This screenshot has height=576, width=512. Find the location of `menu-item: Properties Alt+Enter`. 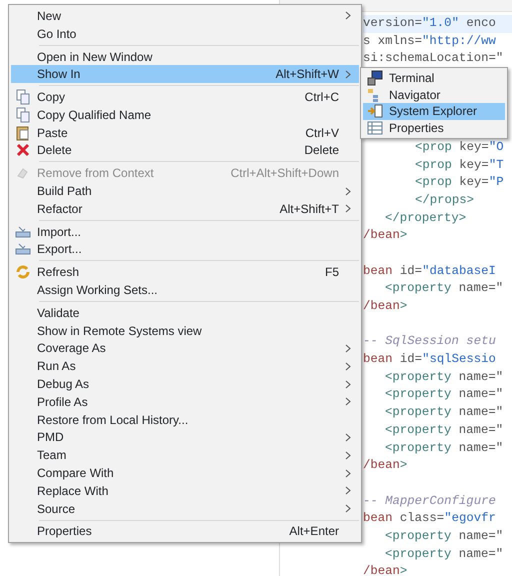

menu-item: Properties Alt+Enter is located at coordinates (185, 531).